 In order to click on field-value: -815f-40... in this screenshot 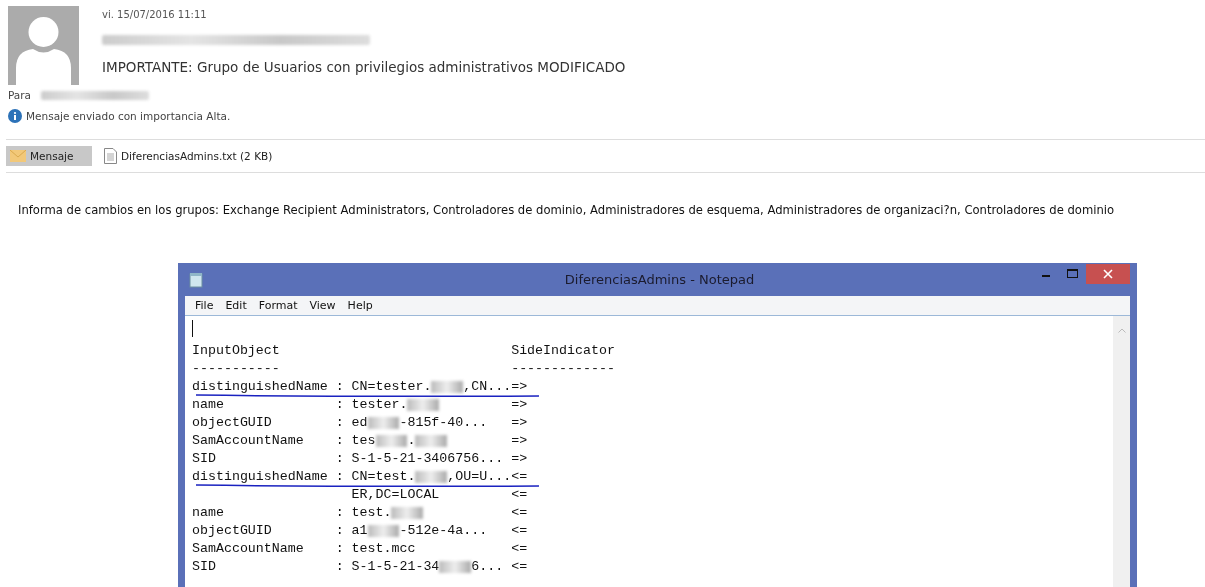, I will do `click(443, 423)`.